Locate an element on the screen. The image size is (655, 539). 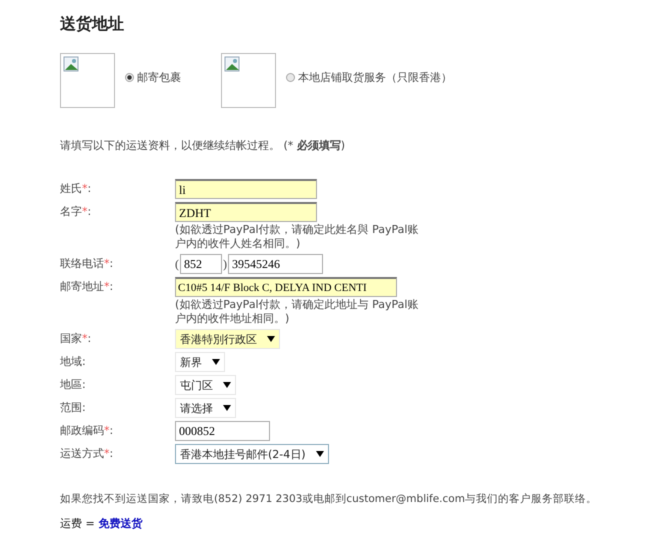
input-field: C10#5 14/F Block C, DELYA IND CENTI is located at coordinates (286, 287).